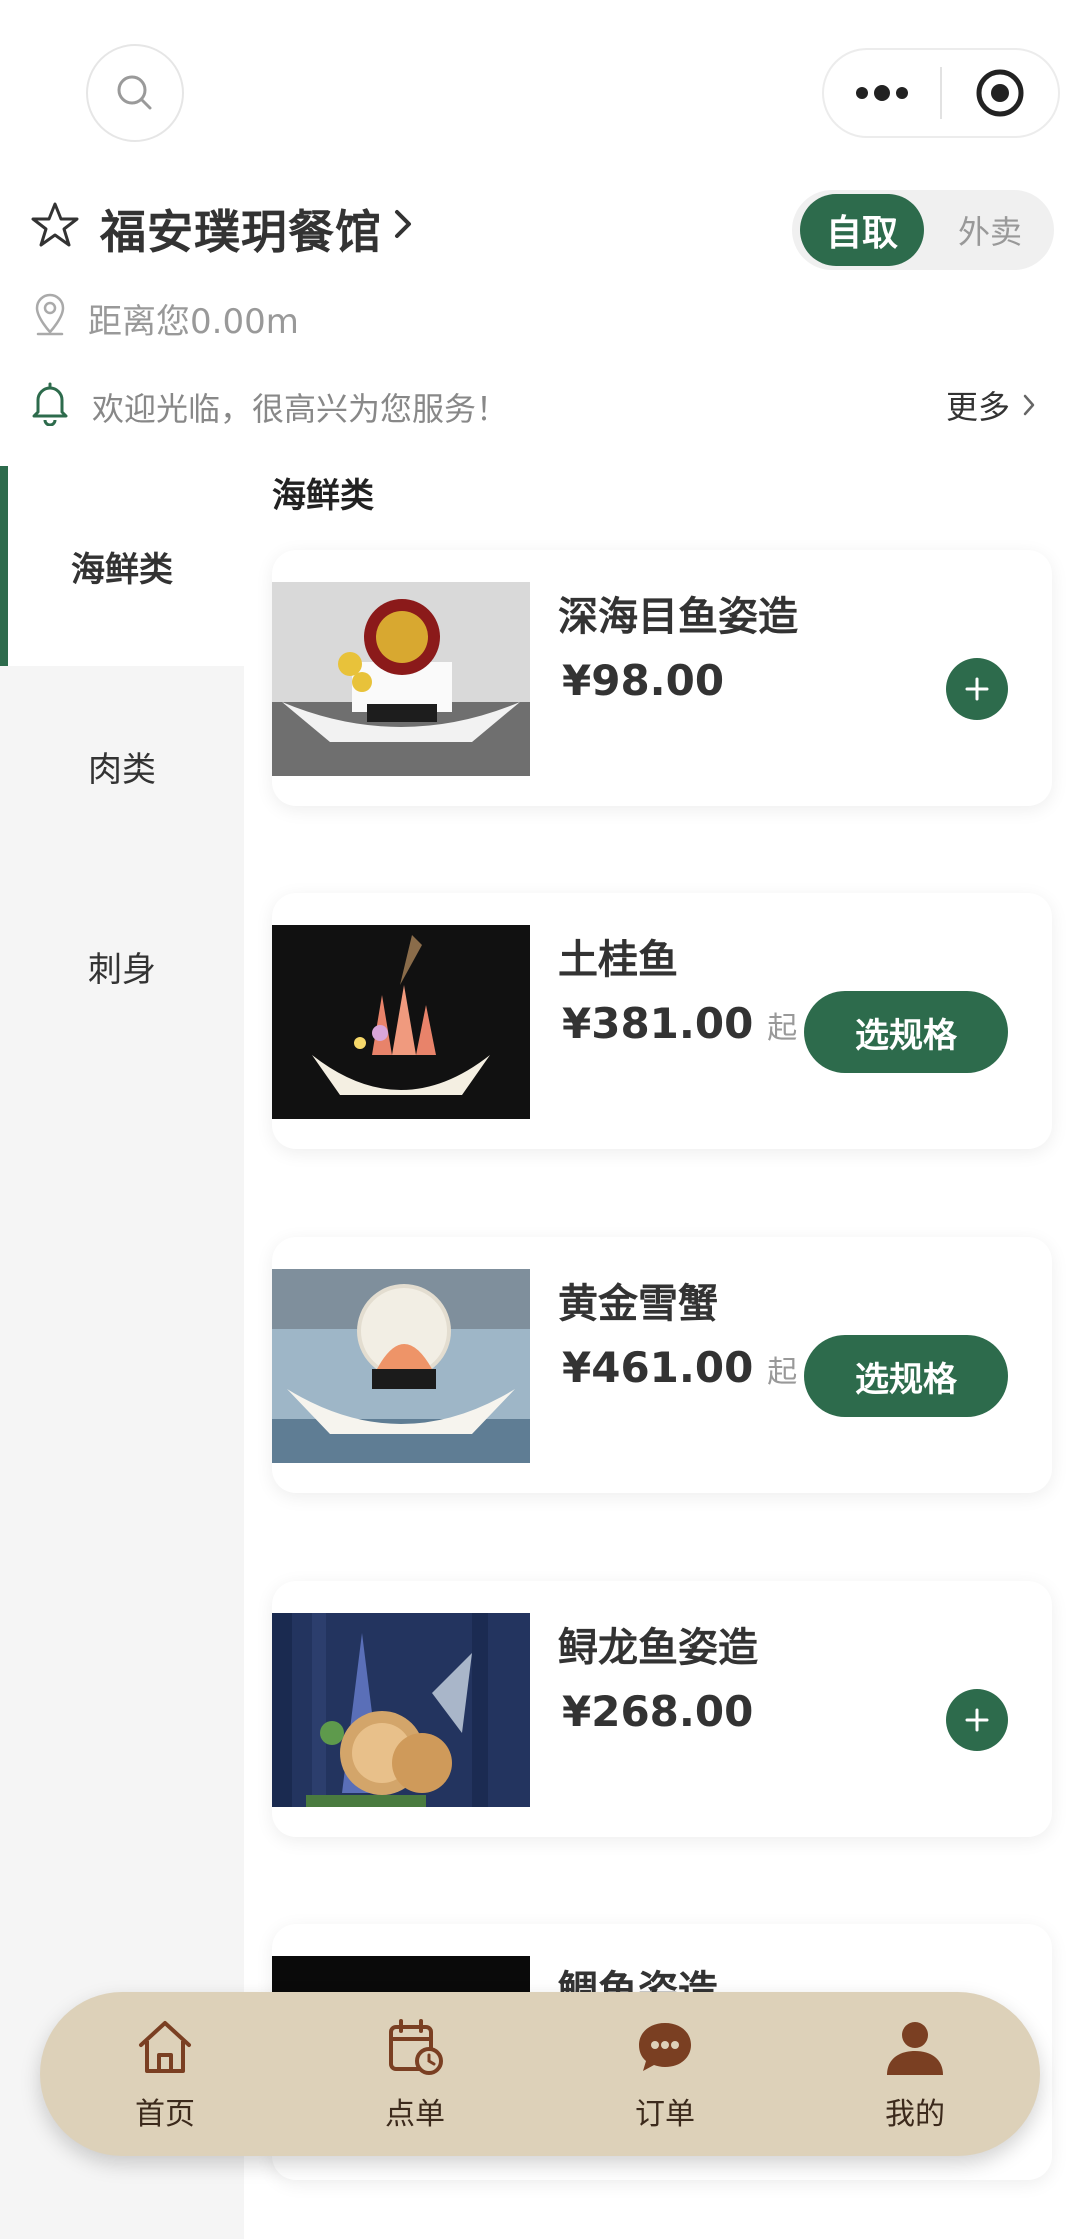  What do you see at coordinates (323, 496) in the screenshot?
I see `section-title: 海鲜类` at bounding box center [323, 496].